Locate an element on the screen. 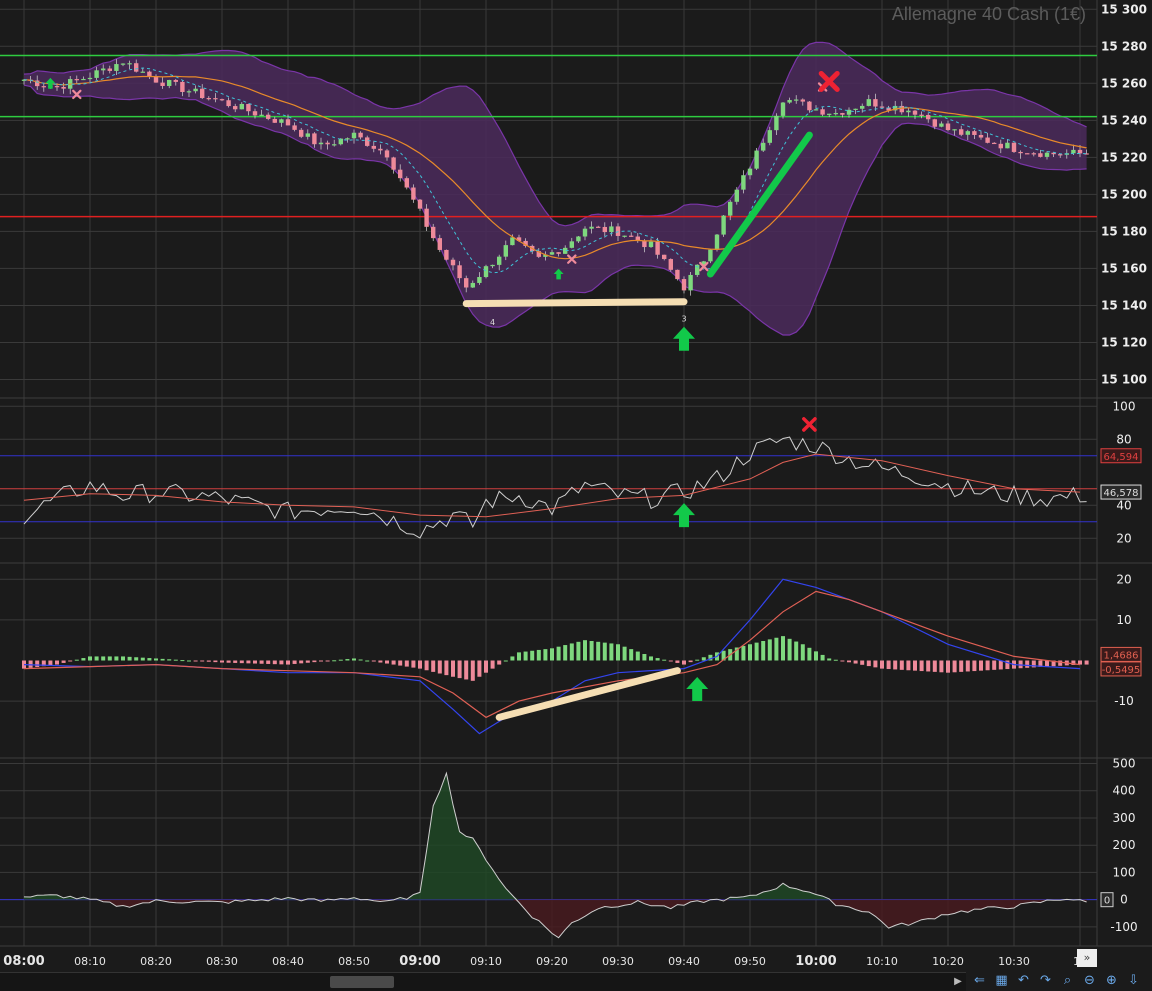  calendar-icon: ▦ is located at coordinates (1001, 981).